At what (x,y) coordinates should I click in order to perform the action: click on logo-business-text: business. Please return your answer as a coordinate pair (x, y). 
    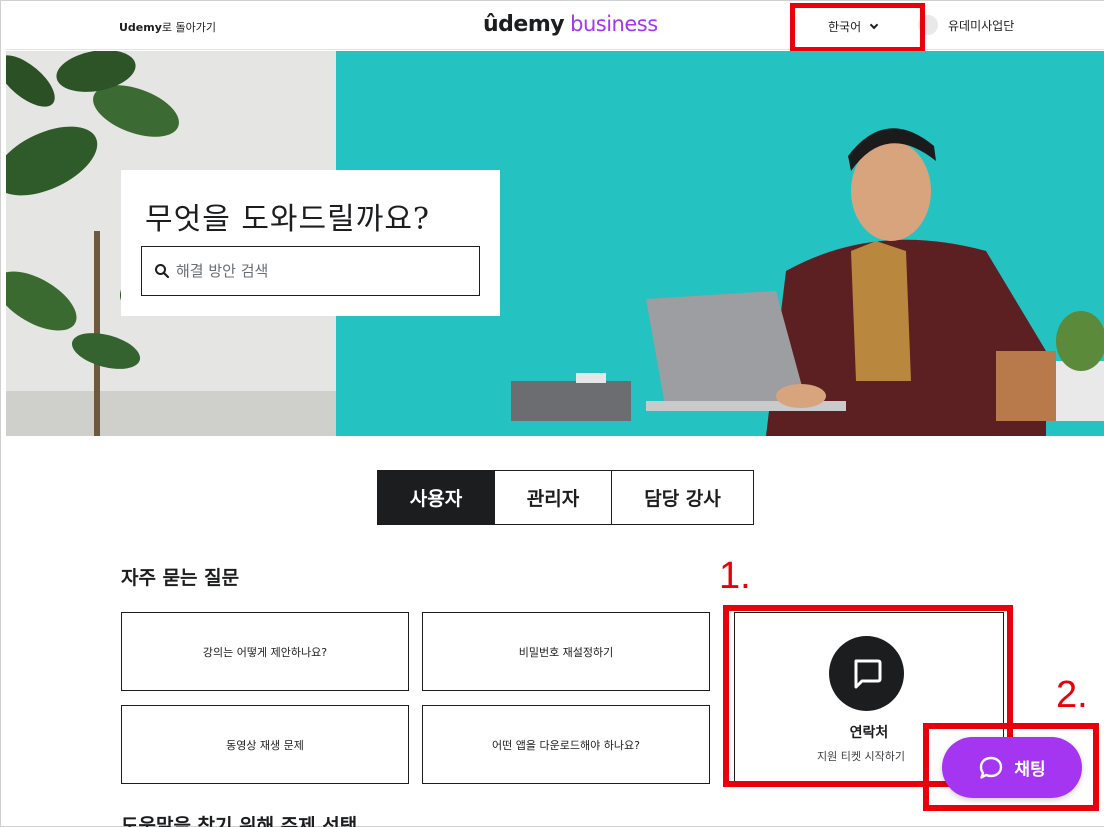
    Looking at the image, I should click on (614, 24).